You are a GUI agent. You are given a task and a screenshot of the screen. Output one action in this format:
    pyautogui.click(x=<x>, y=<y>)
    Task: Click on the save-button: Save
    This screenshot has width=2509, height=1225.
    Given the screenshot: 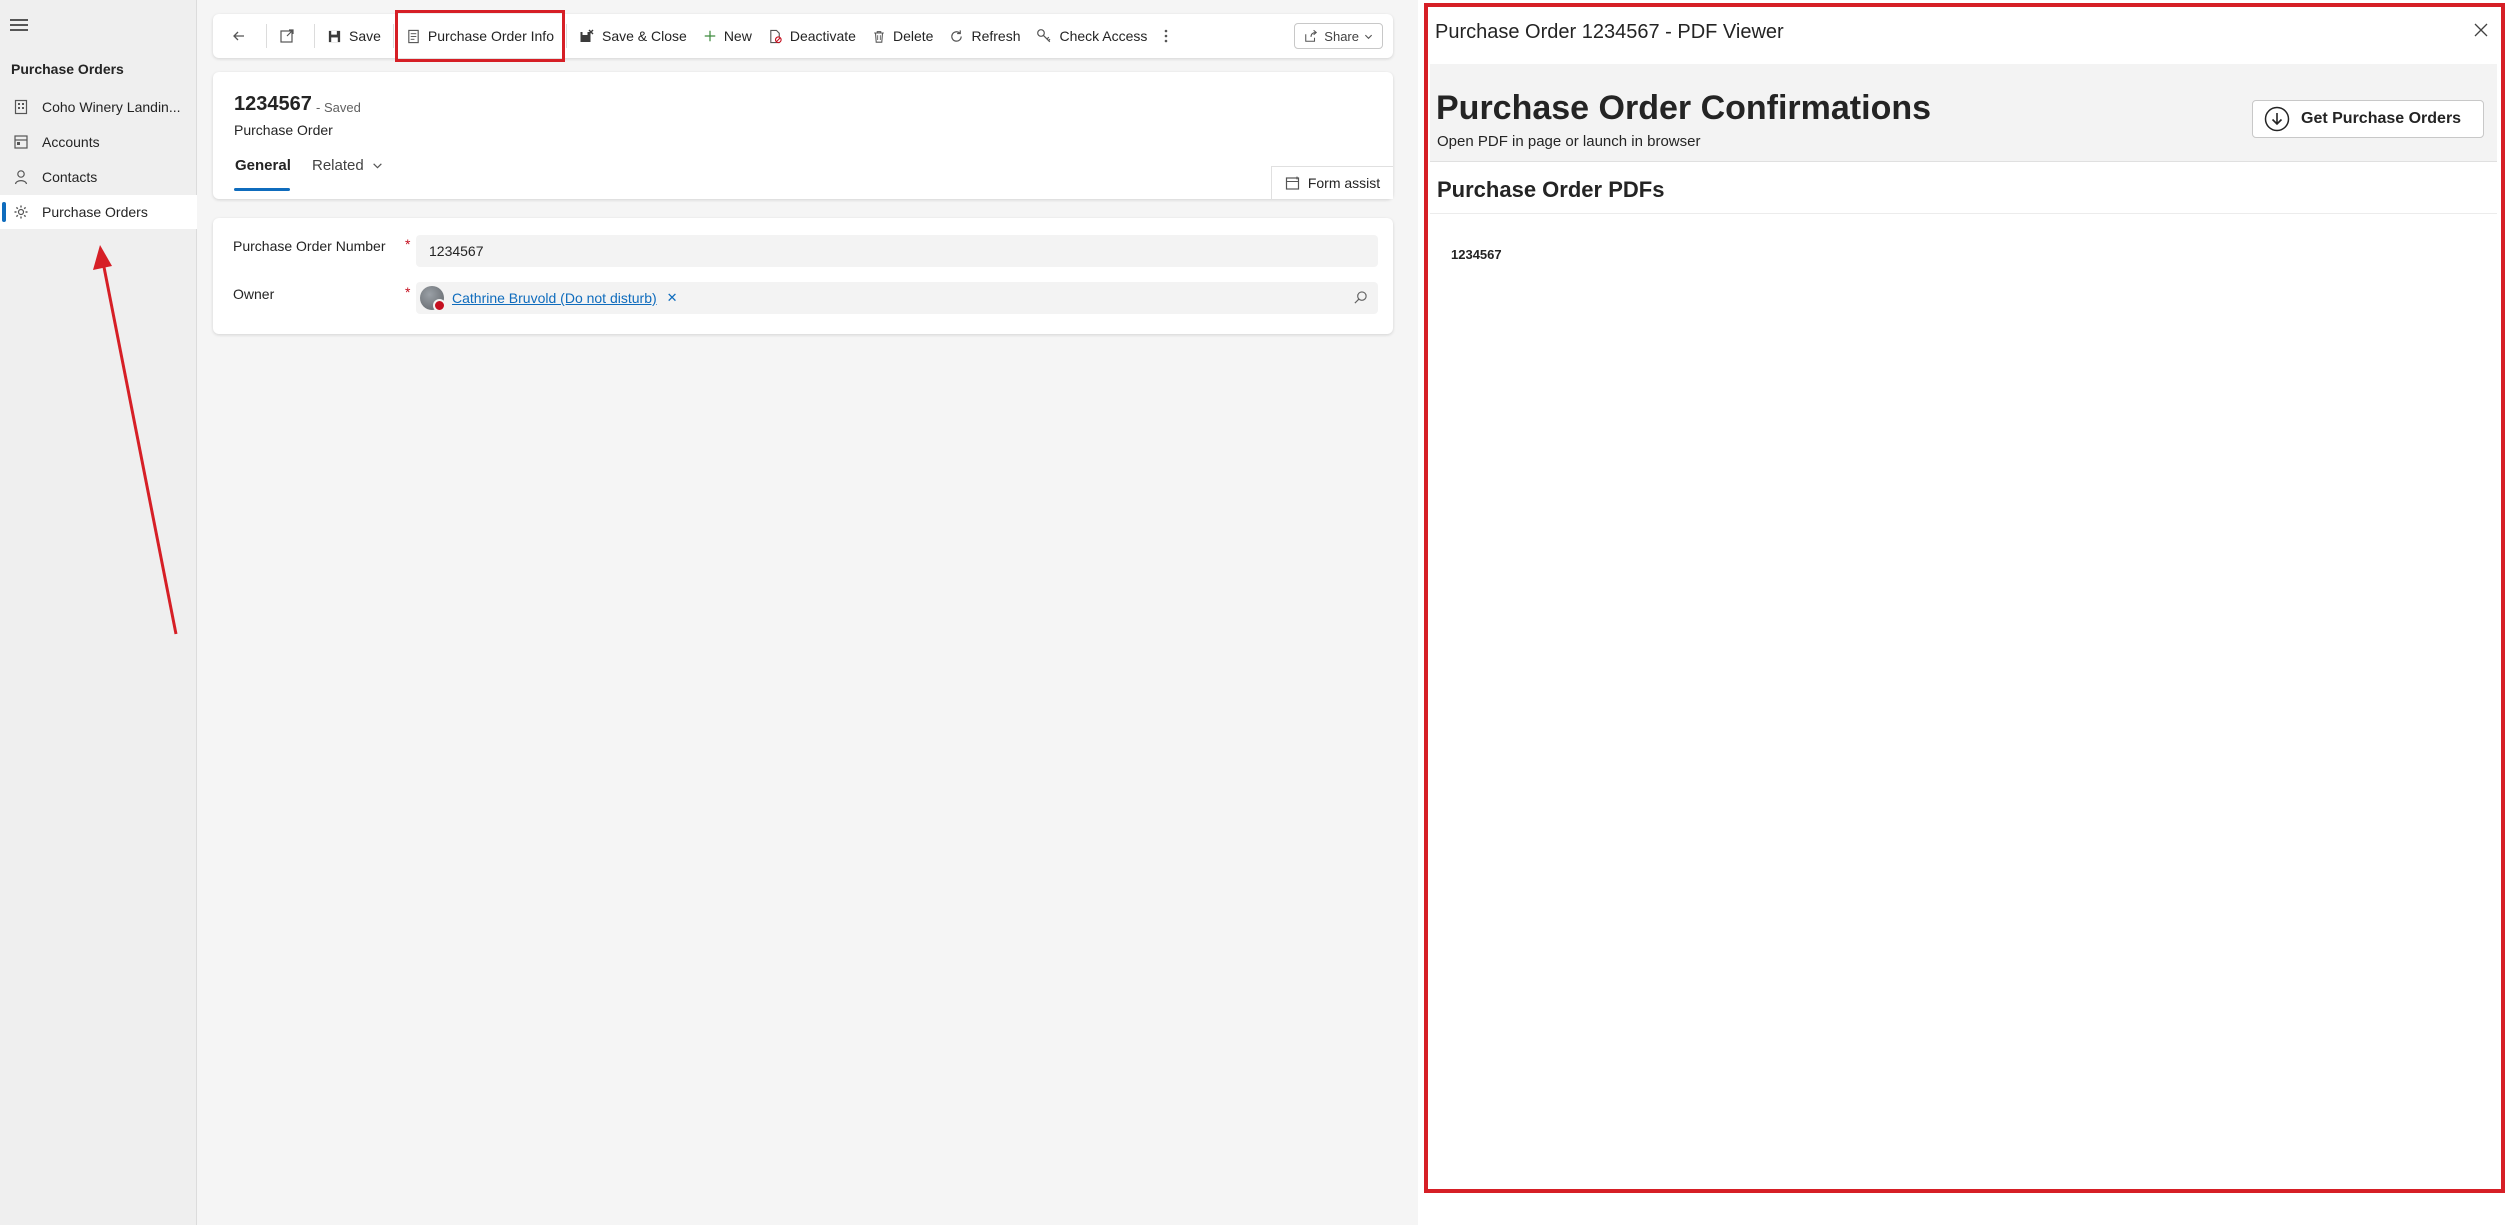 What is the action you would take?
    pyautogui.click(x=354, y=36)
    